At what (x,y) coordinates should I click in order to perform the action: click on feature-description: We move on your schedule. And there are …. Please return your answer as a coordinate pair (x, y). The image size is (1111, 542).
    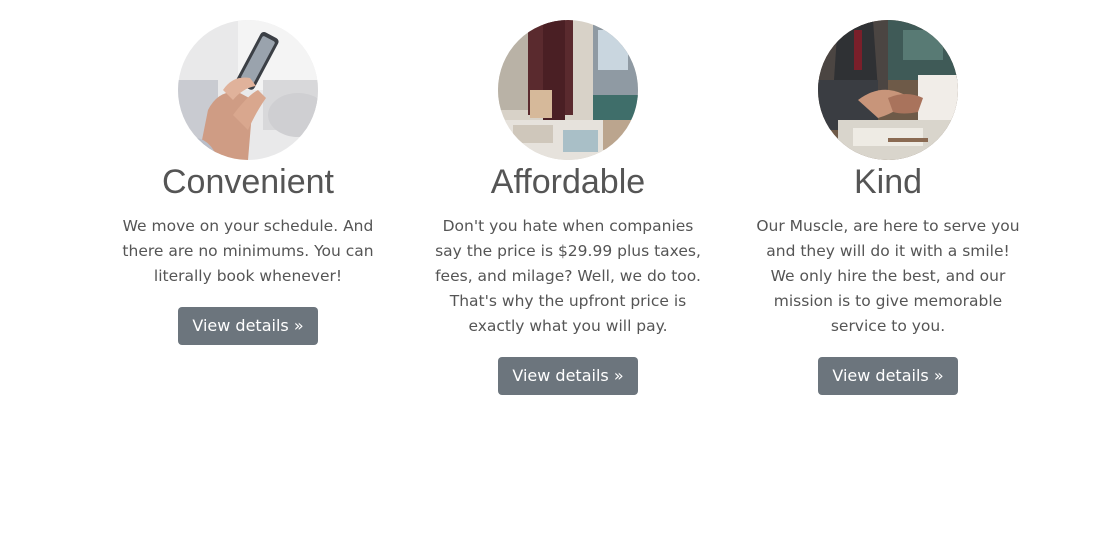
    Looking at the image, I should click on (248, 251).